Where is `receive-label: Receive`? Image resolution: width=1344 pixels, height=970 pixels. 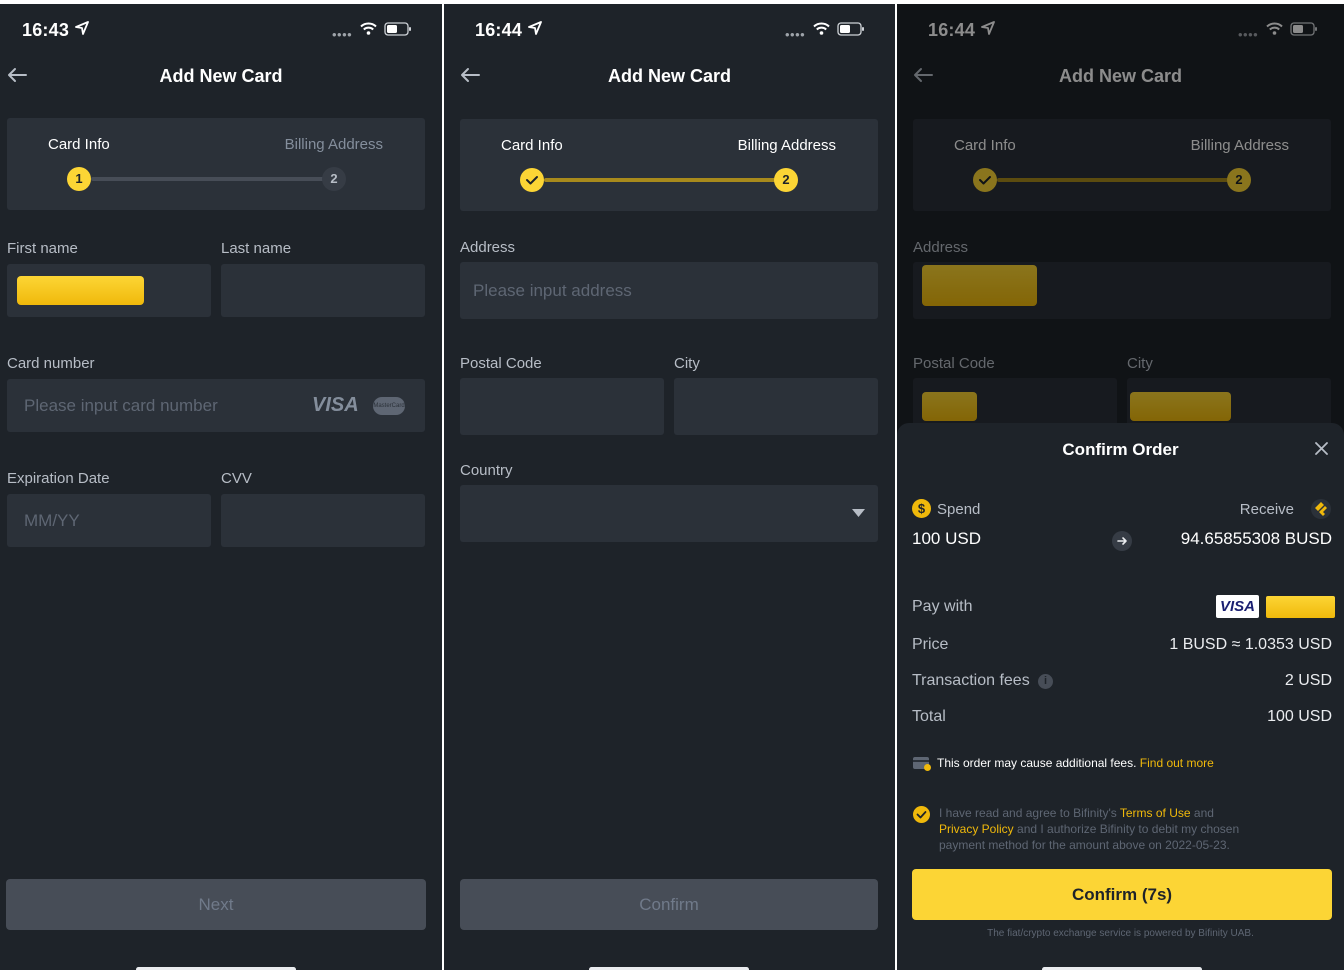 receive-label: Receive is located at coordinates (1266, 509).